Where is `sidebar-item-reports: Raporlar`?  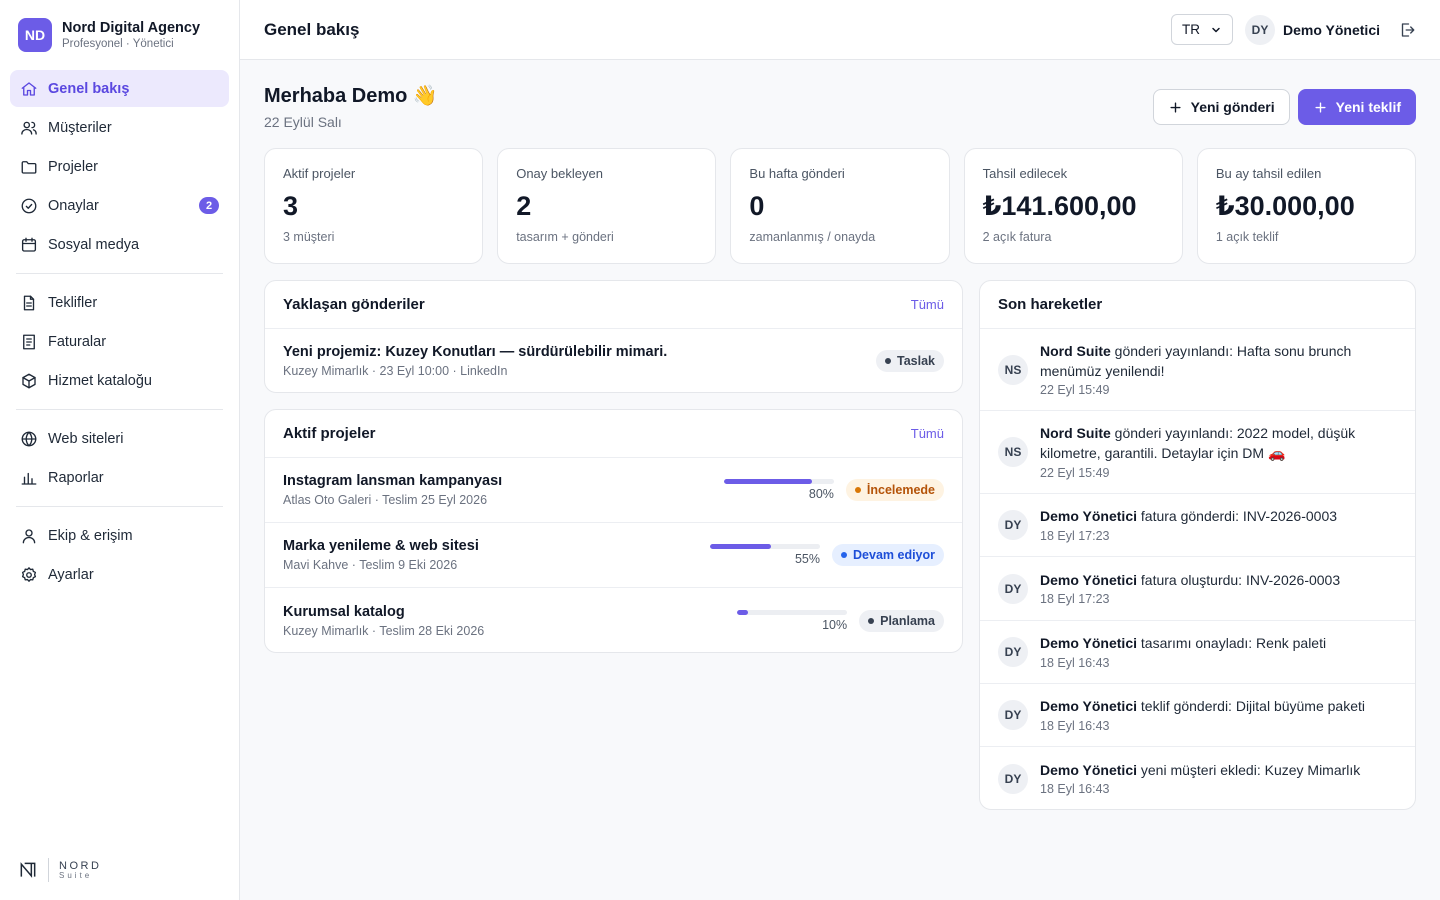
sidebar-item-reports: Raporlar is located at coordinates (119, 477).